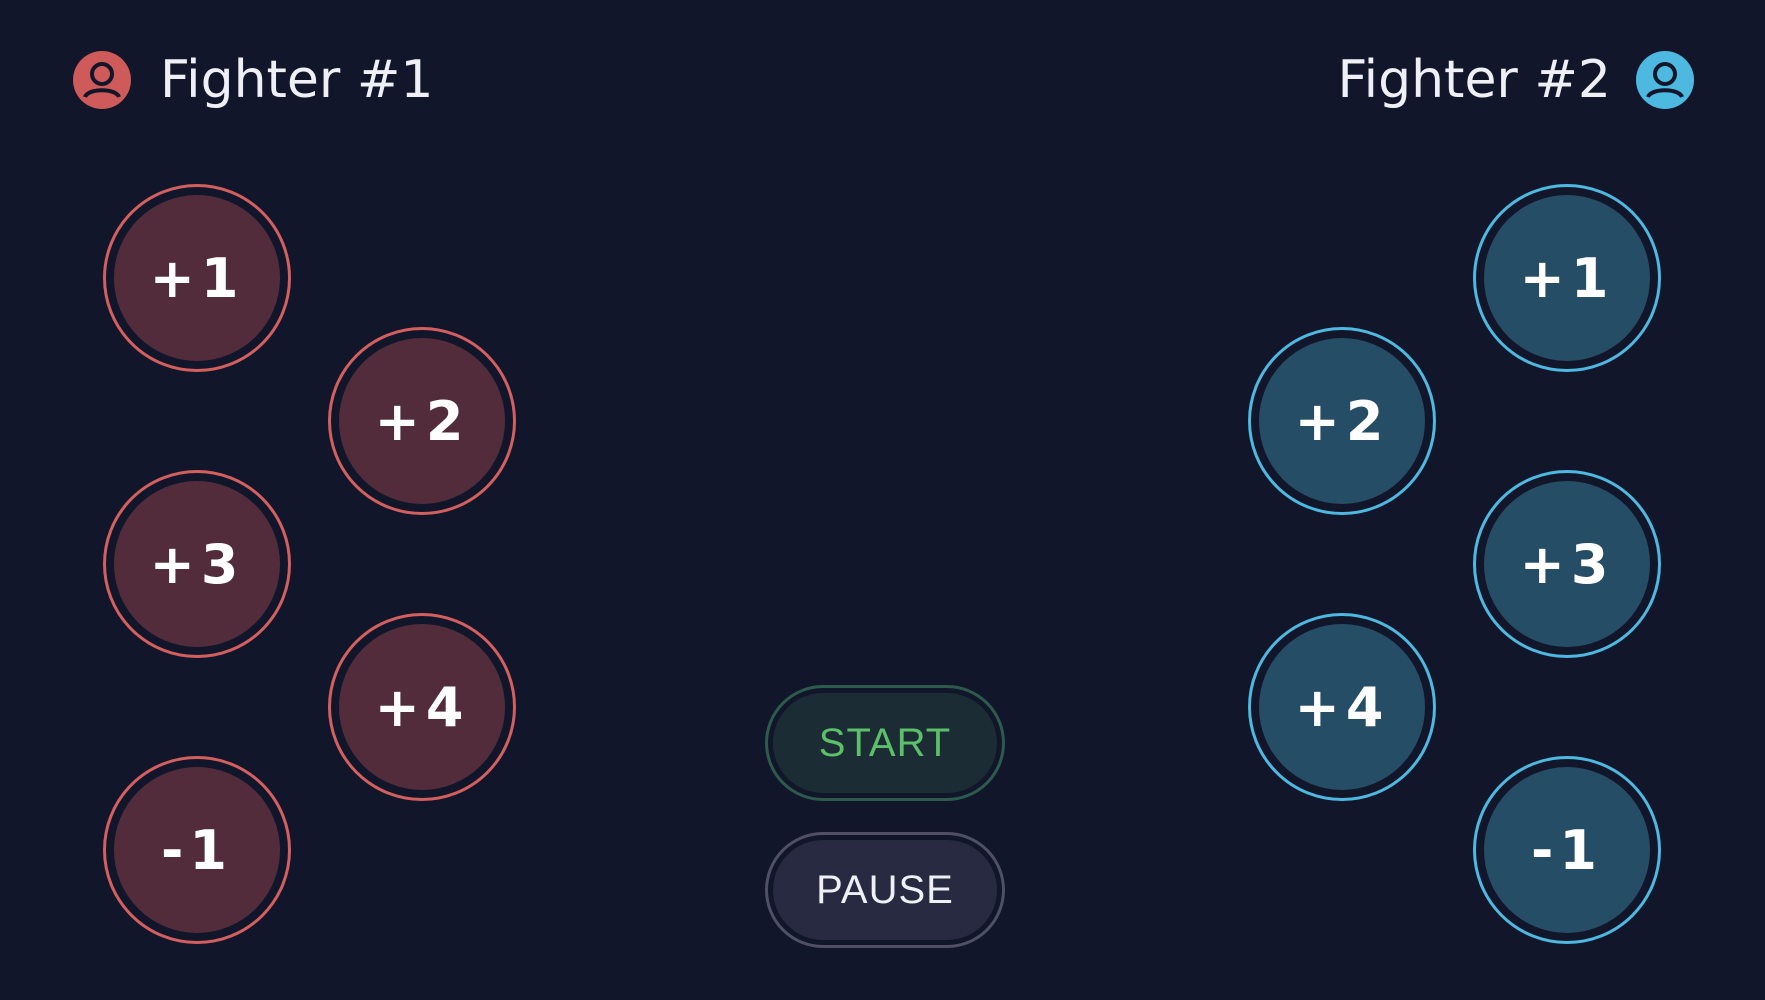 The width and height of the screenshot is (1765, 1000). Describe the element at coordinates (197, 850) in the screenshot. I see `fighter1-minus1-button: -1` at that location.